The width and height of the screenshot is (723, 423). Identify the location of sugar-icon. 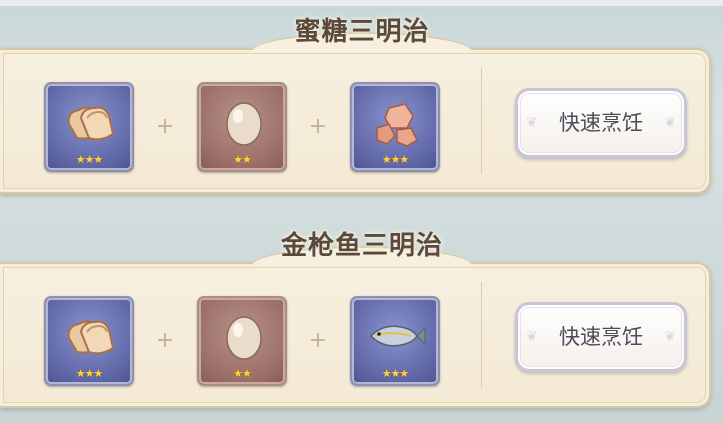
(397, 125).